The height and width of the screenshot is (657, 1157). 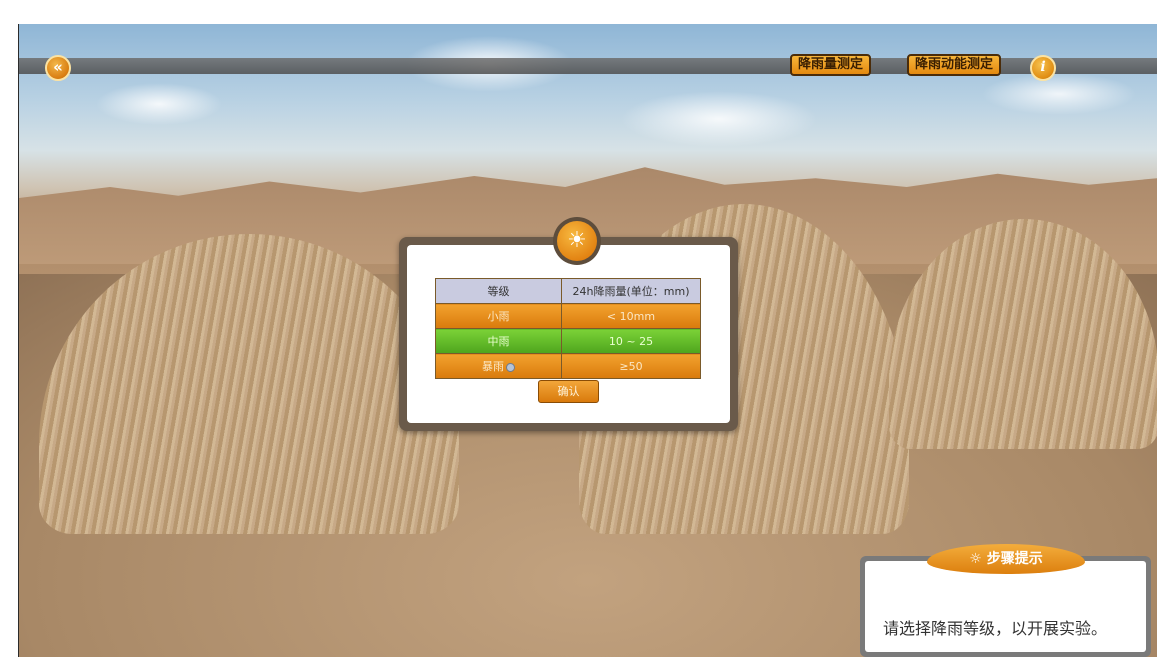 What do you see at coordinates (493, 366) in the screenshot?
I see `level-label: 暴雨` at bounding box center [493, 366].